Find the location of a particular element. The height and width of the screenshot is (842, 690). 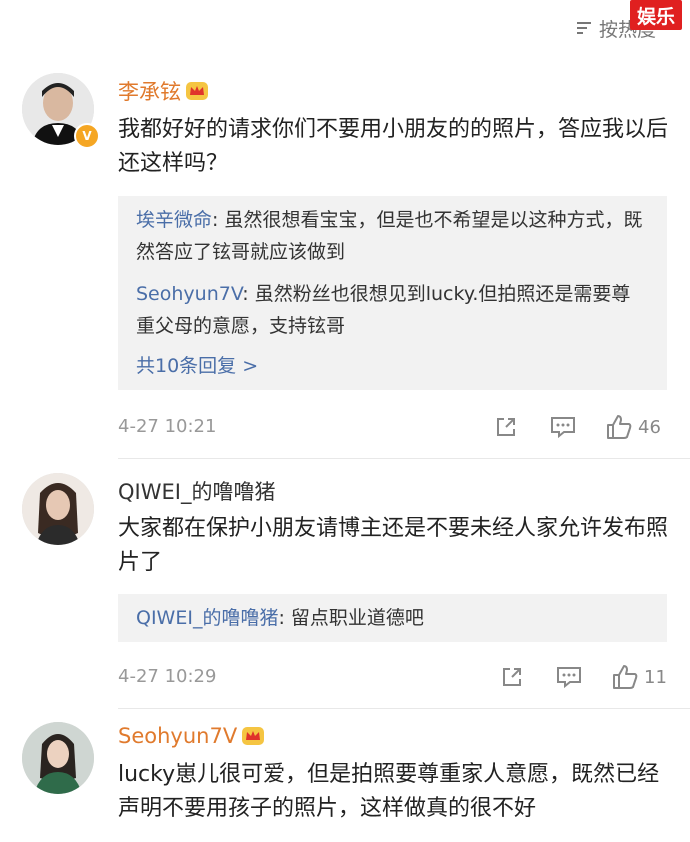

comment-time: 4-27 10:21 is located at coordinates (167, 426).